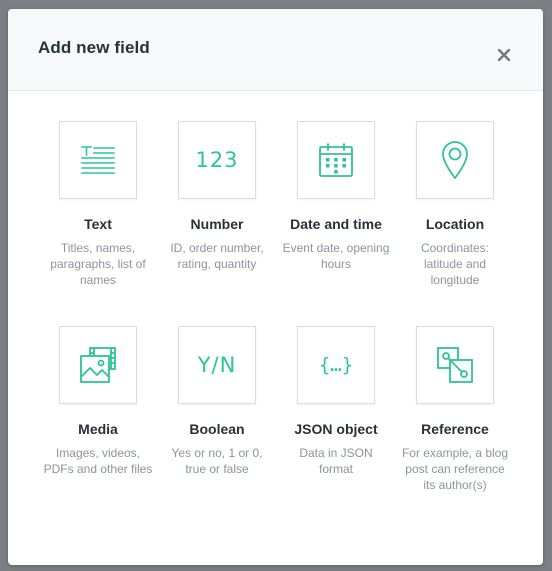  I want to click on text-lines-icon, so click(98, 160).